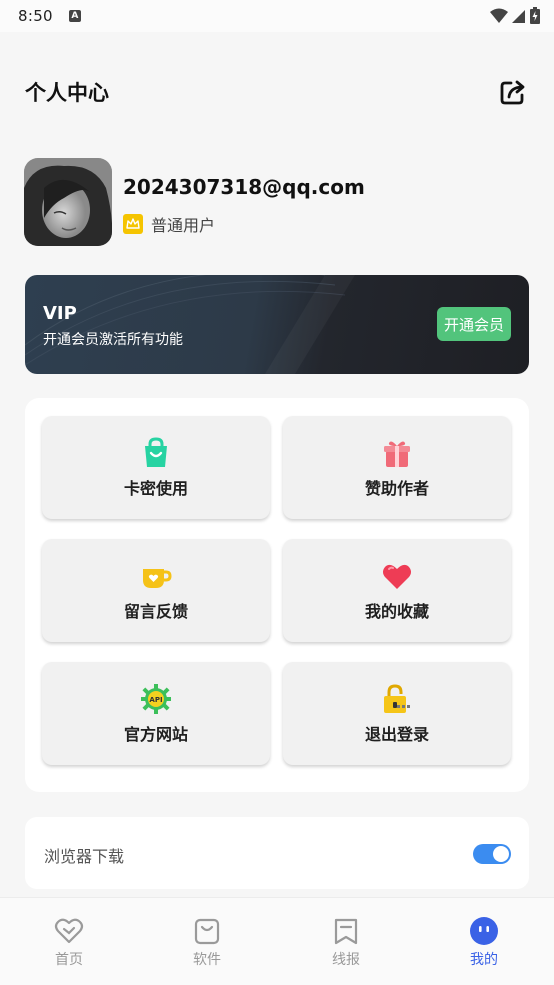 The width and height of the screenshot is (554, 985). Describe the element at coordinates (113, 340) in the screenshot. I see `vip-description: 开通会员激活所有功能` at that location.